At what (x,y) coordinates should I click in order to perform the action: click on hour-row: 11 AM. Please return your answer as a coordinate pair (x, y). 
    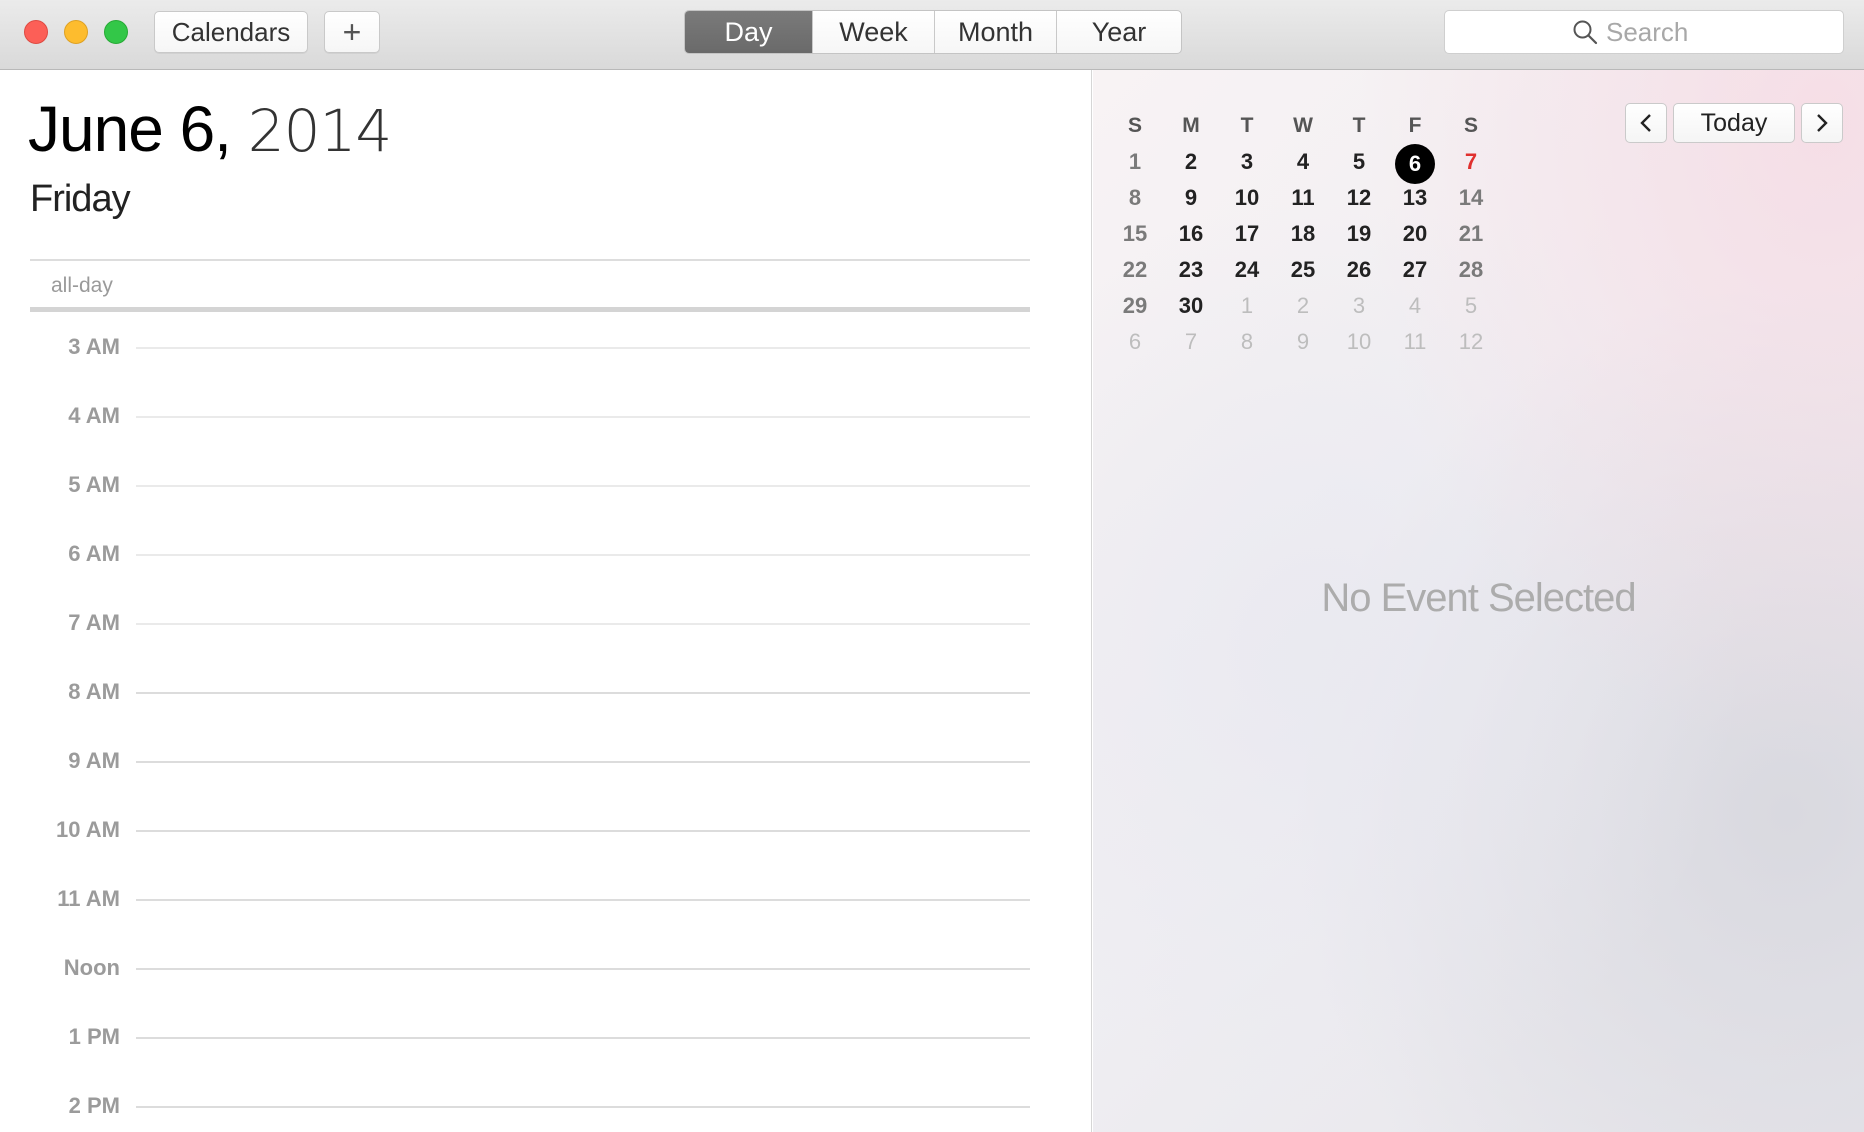
    Looking at the image, I should click on (515, 901).